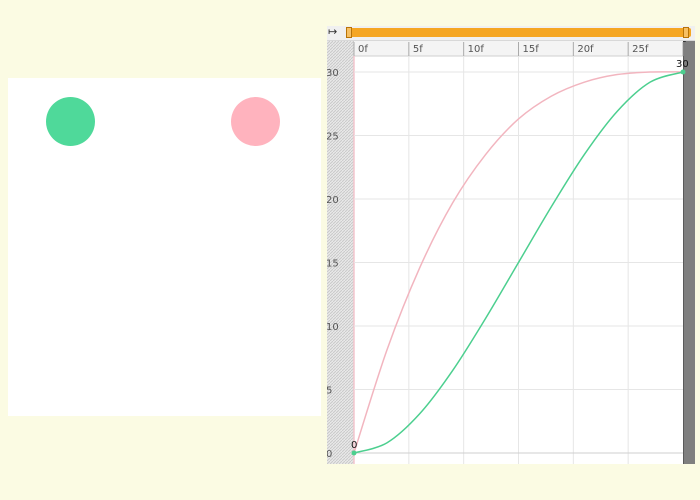 This screenshot has width=700, height=500. Describe the element at coordinates (70, 121) in the screenshot. I see `green-ball` at that location.